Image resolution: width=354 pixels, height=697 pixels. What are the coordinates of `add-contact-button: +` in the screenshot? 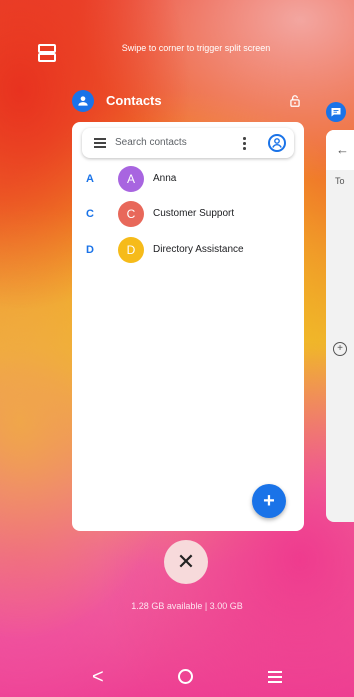 It's located at (269, 501).